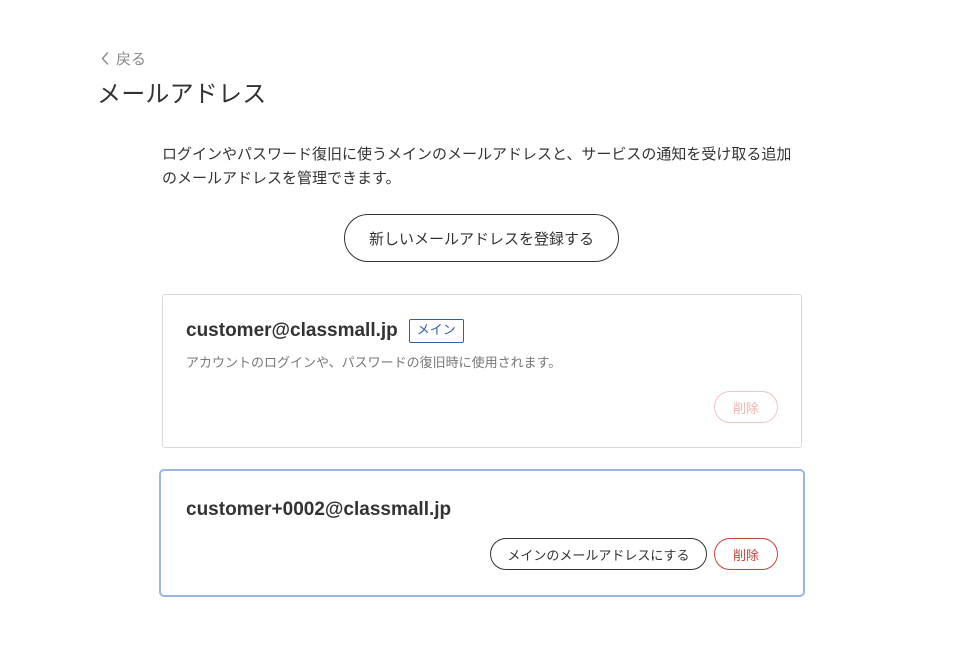 The image size is (968, 646). Describe the element at coordinates (374, 363) in the screenshot. I see `email-note: アカウントのログインや、パスワードの復旧時に使用されます。` at that location.